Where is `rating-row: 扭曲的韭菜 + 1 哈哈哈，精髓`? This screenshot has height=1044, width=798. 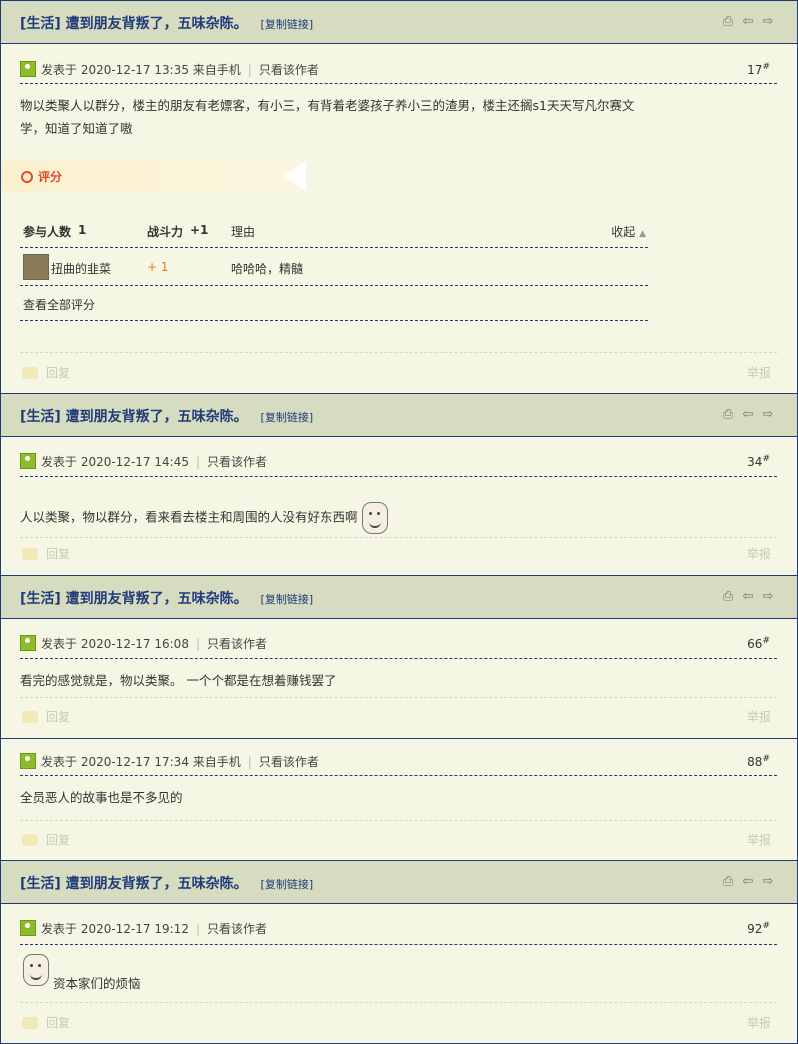
rating-row: 扭曲的韭菜 + 1 哈哈哈，精髓 is located at coordinates (334, 267).